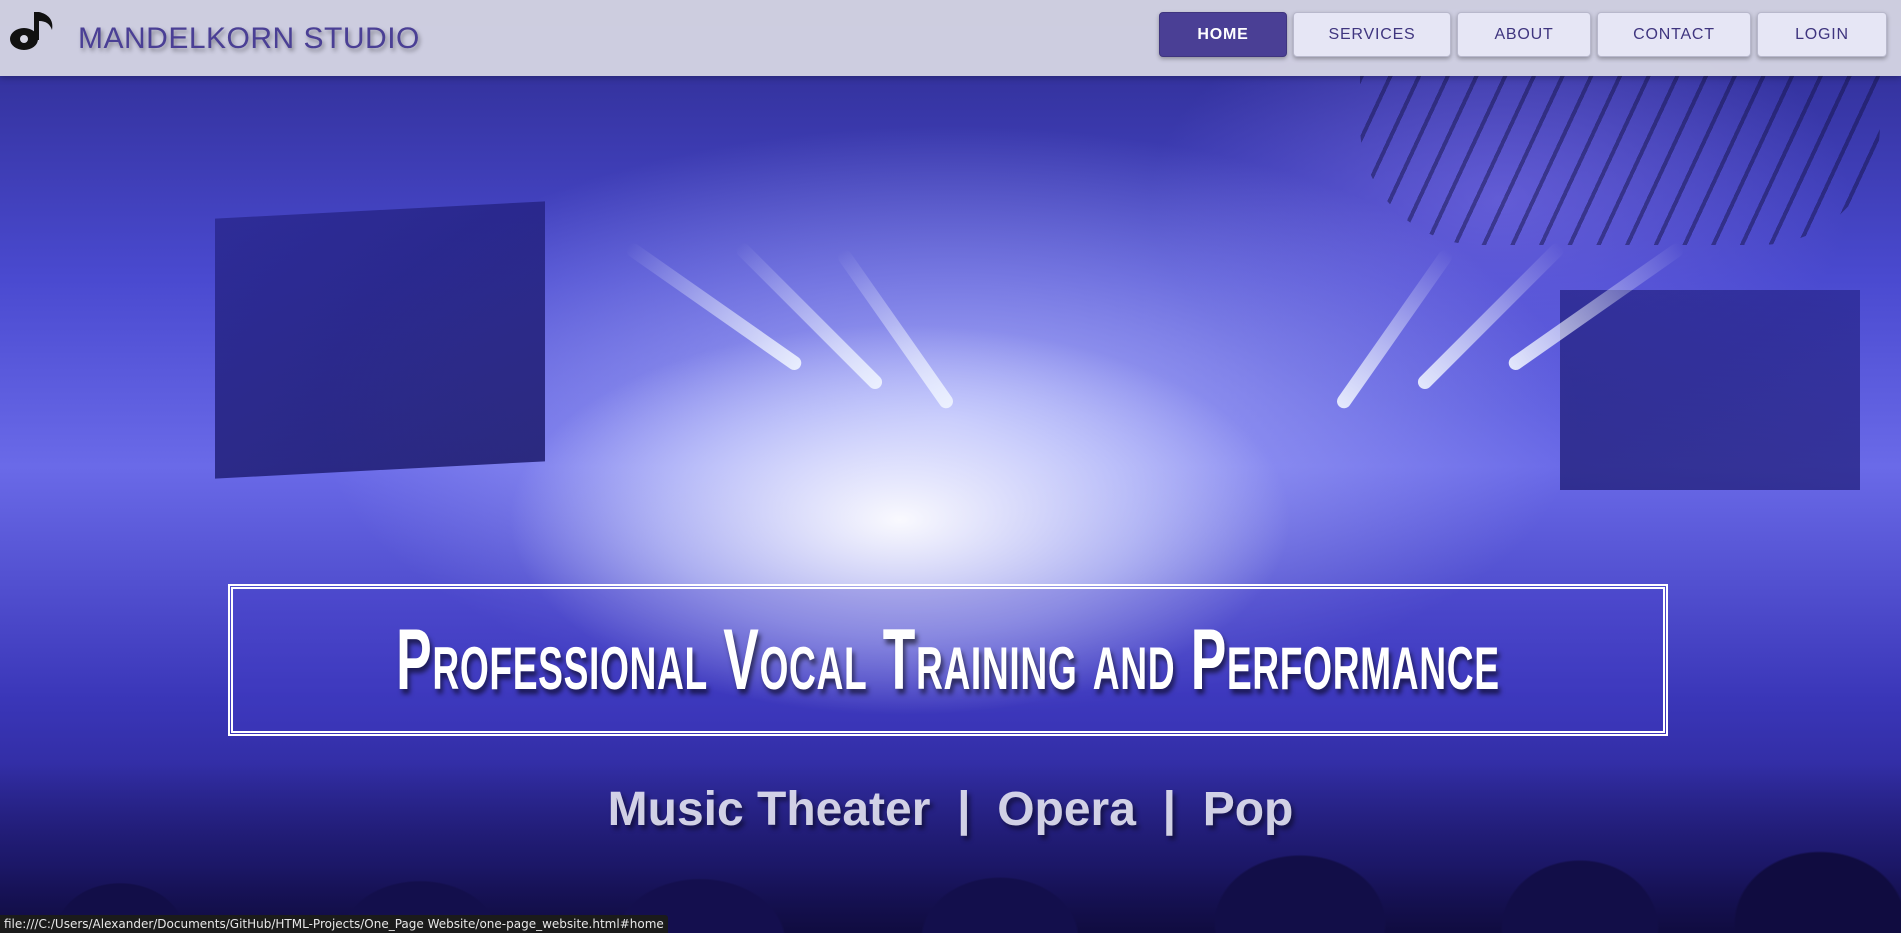 This screenshot has height=933, width=1901. Describe the element at coordinates (1710, 390) in the screenshot. I see `speaker-right` at that location.